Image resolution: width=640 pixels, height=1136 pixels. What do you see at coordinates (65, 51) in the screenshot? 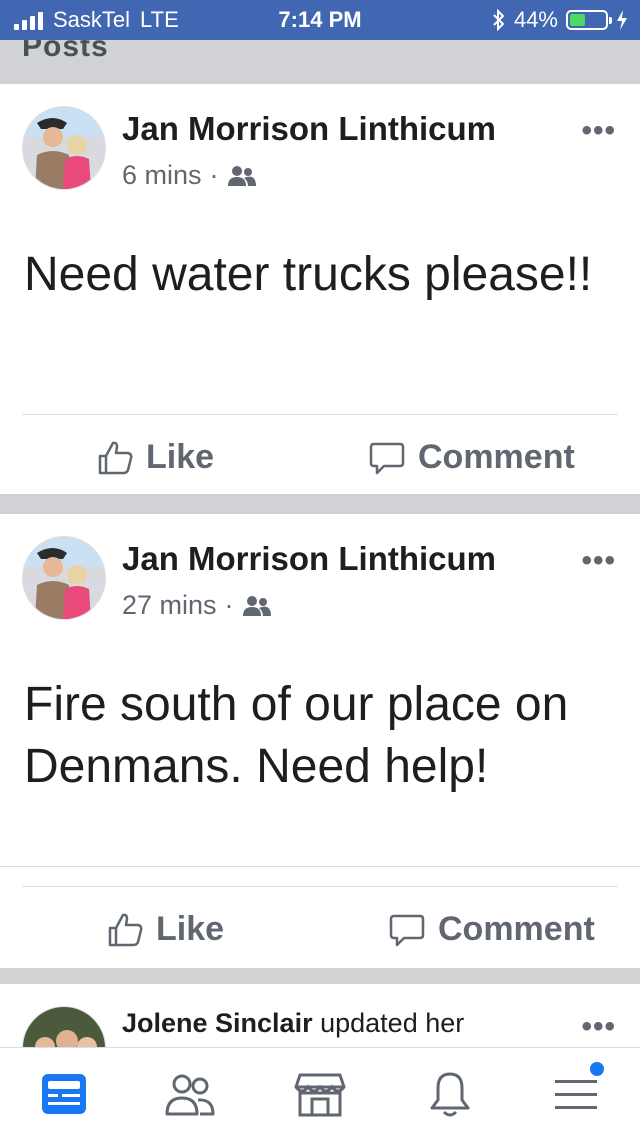
I see `section-title: Posts` at bounding box center [65, 51].